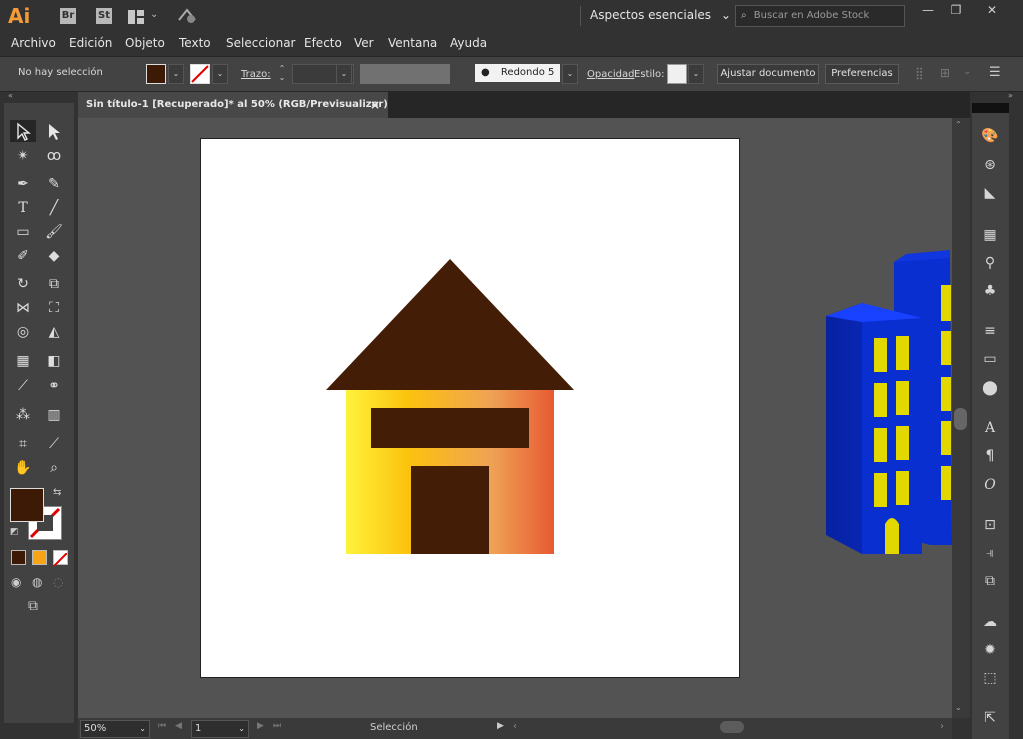 The height and width of the screenshot is (739, 1023). Describe the element at coordinates (33, 606) in the screenshot. I see `screen-mode-icon: ⧉` at that location.